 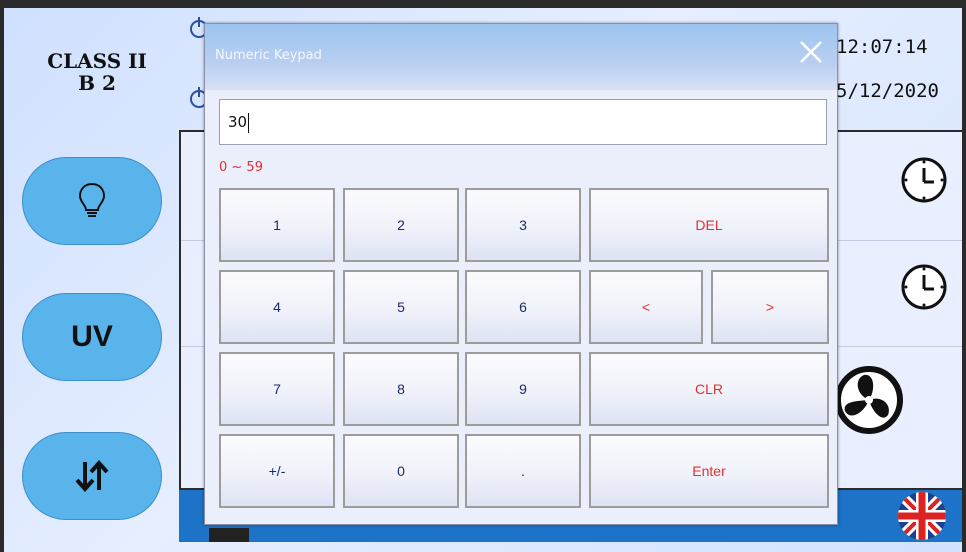 What do you see at coordinates (811, 52) in the screenshot?
I see `close-icon` at bounding box center [811, 52].